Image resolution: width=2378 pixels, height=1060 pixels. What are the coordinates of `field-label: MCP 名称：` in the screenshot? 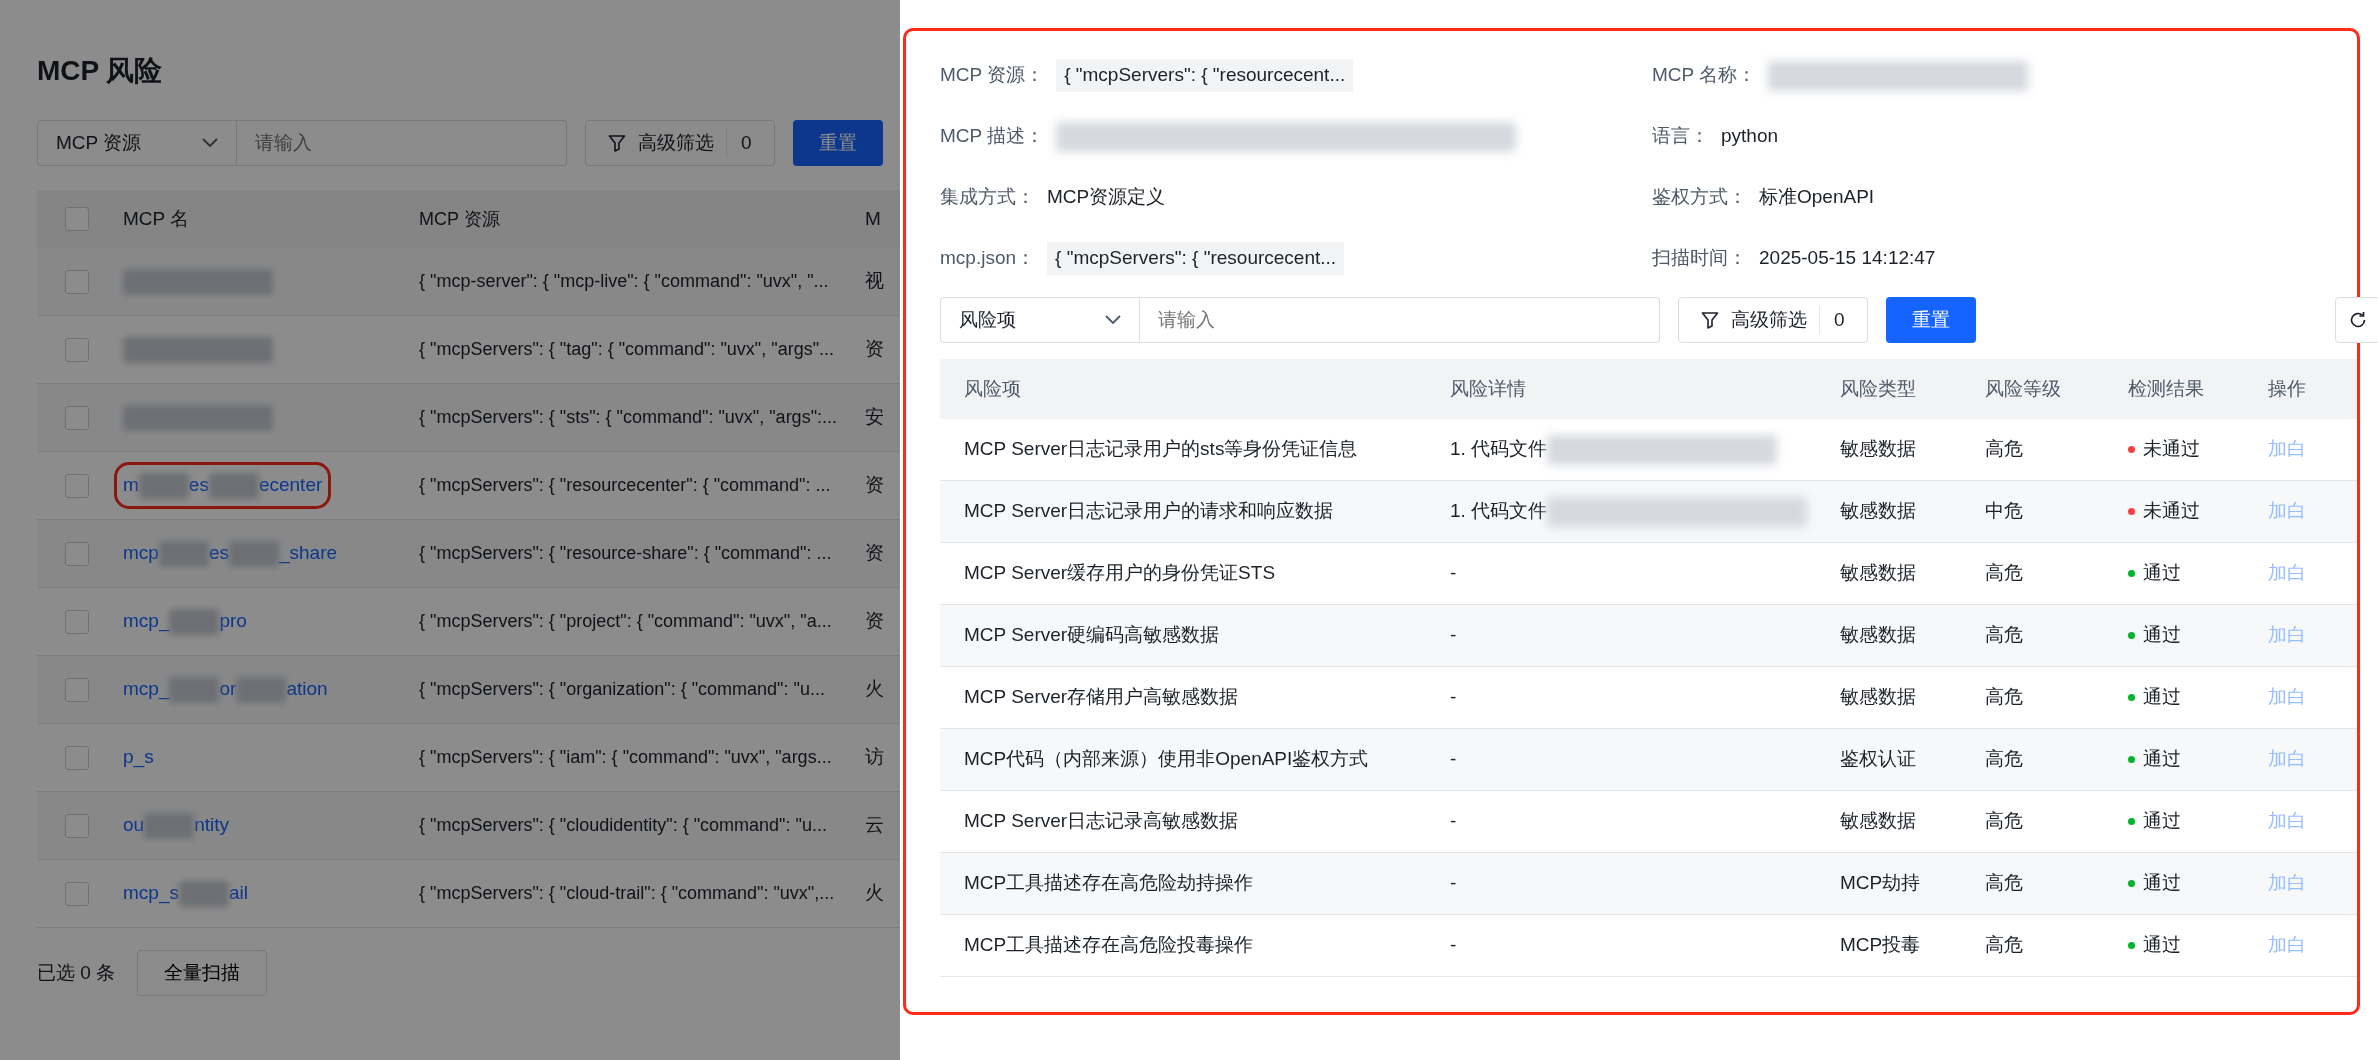 It's located at (1704, 75).